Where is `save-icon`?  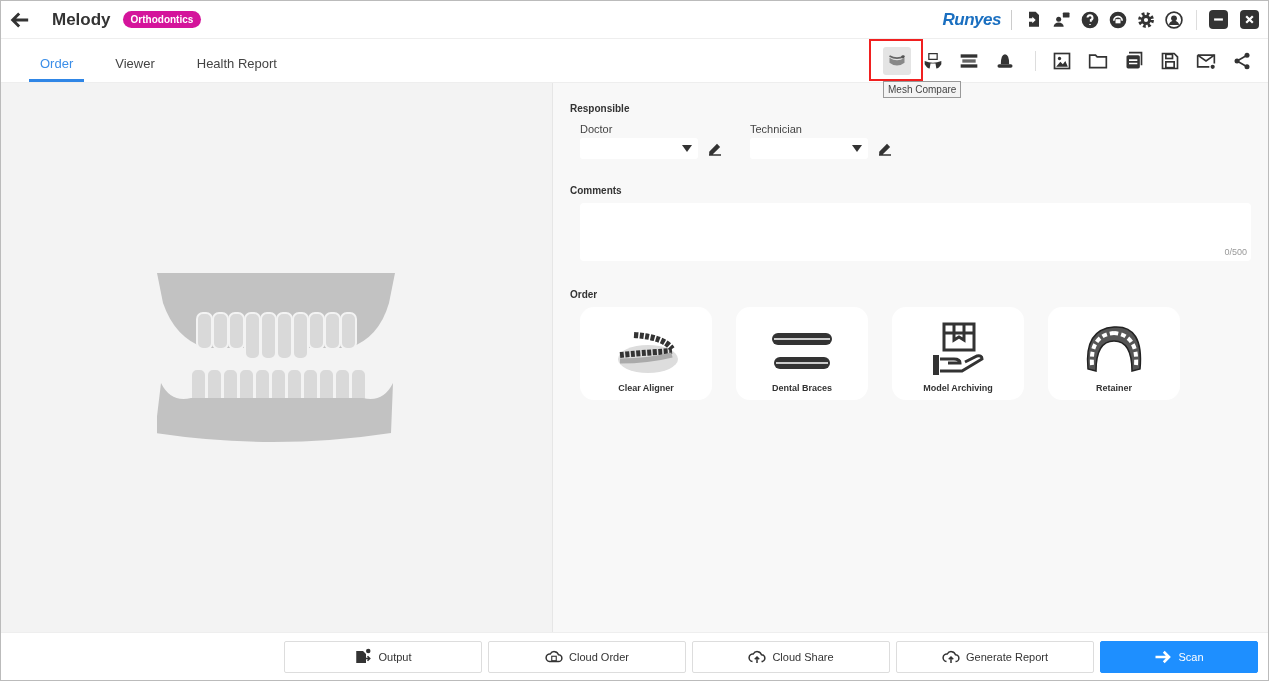 save-icon is located at coordinates (1170, 60).